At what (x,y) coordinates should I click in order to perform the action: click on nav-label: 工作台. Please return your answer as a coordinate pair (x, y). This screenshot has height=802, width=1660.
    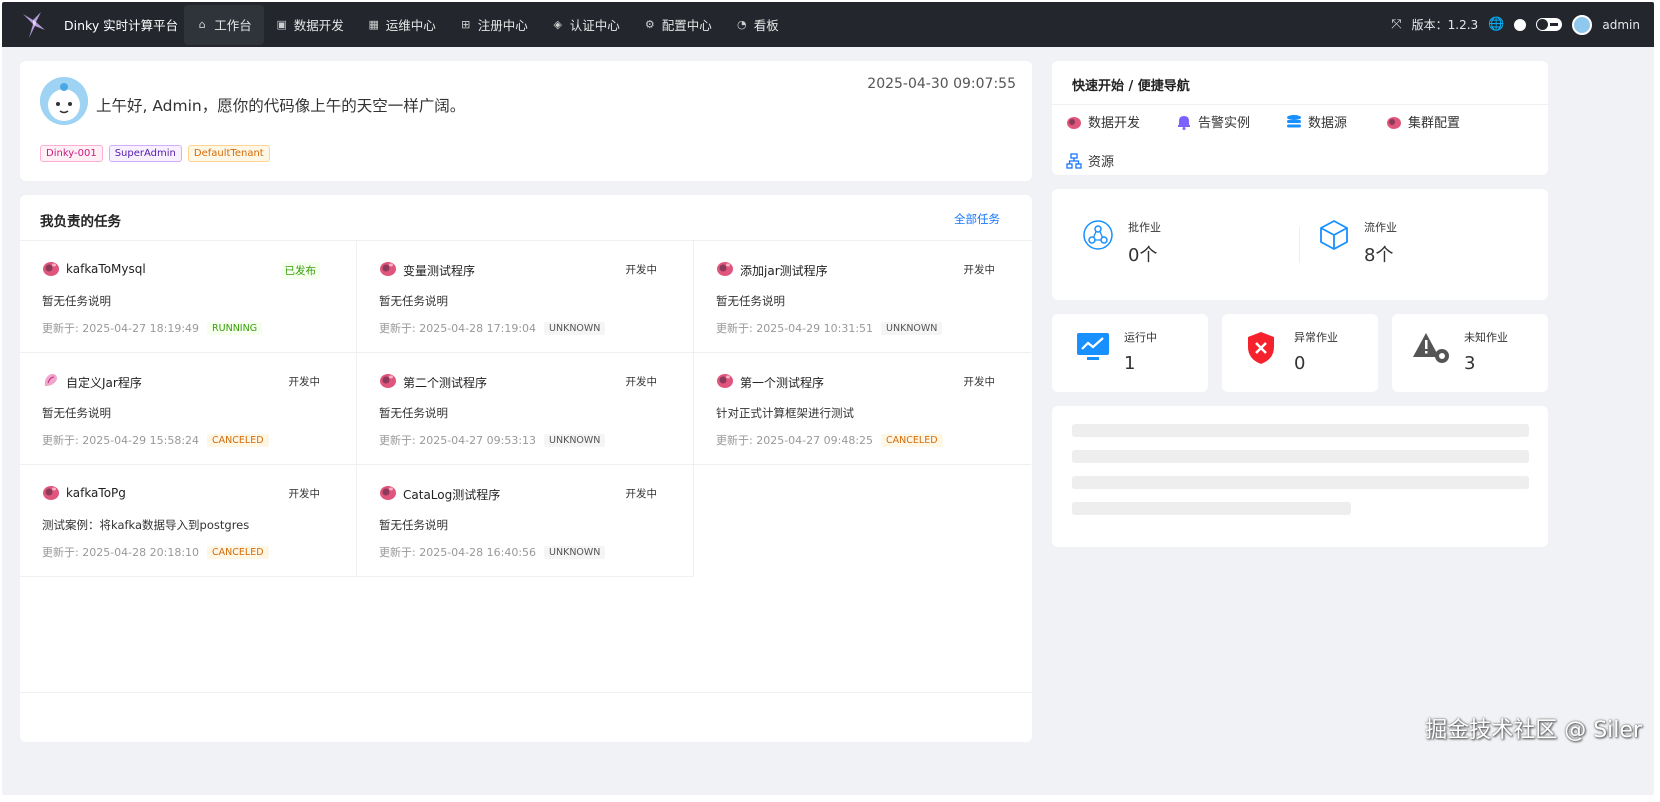
    Looking at the image, I should click on (233, 25).